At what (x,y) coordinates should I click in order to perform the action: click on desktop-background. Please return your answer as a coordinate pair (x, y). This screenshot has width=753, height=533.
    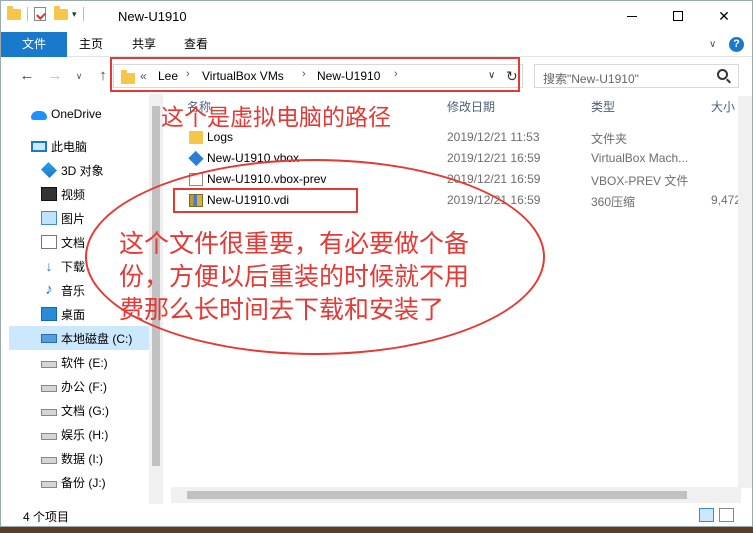
    Looking at the image, I should click on (376, 530).